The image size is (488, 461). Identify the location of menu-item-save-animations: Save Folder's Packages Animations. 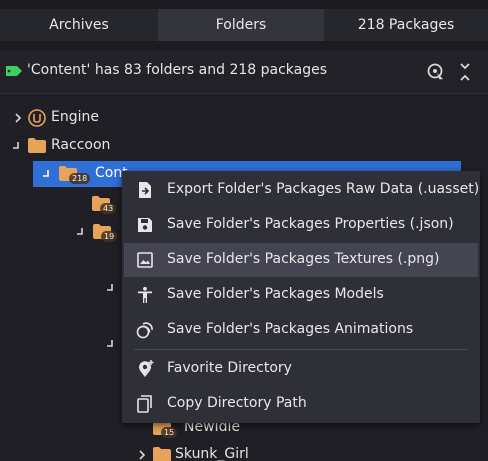
(301, 330).